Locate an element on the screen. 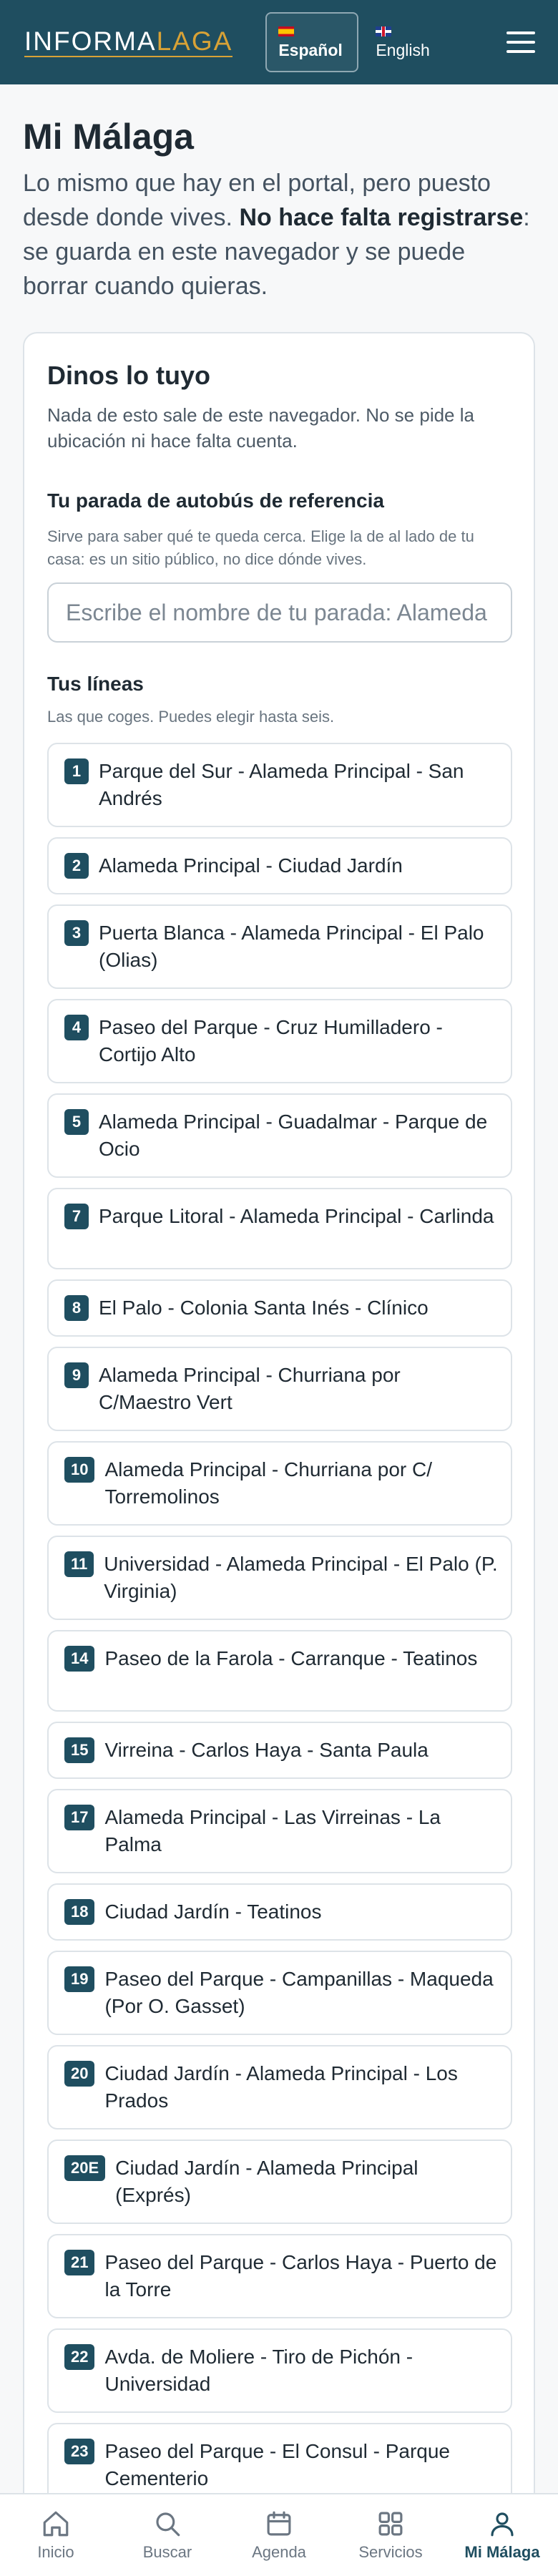 This screenshot has height=2576, width=558. nav-item-agenda: Agenda is located at coordinates (279, 2535).